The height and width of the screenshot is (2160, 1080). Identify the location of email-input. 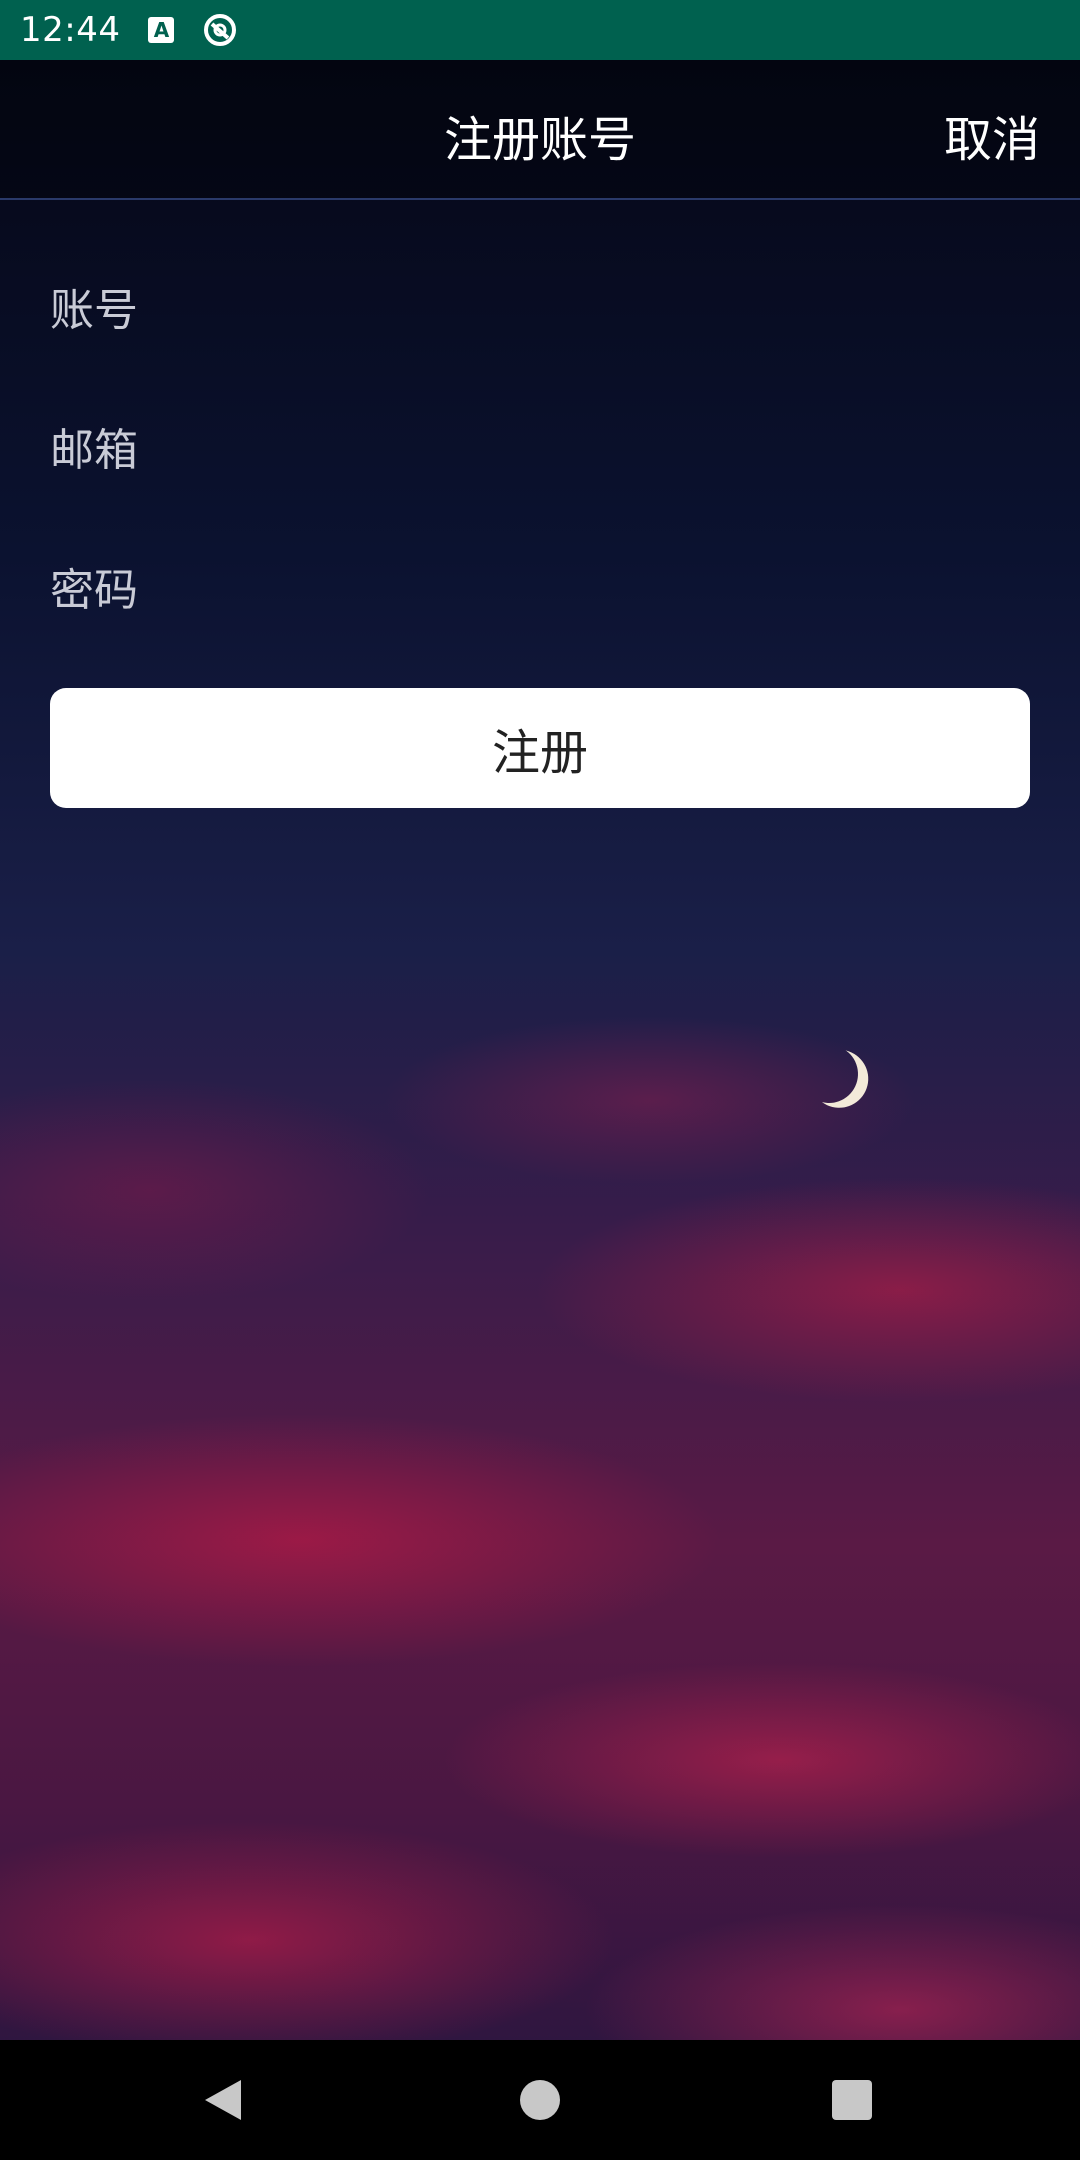
(540, 450).